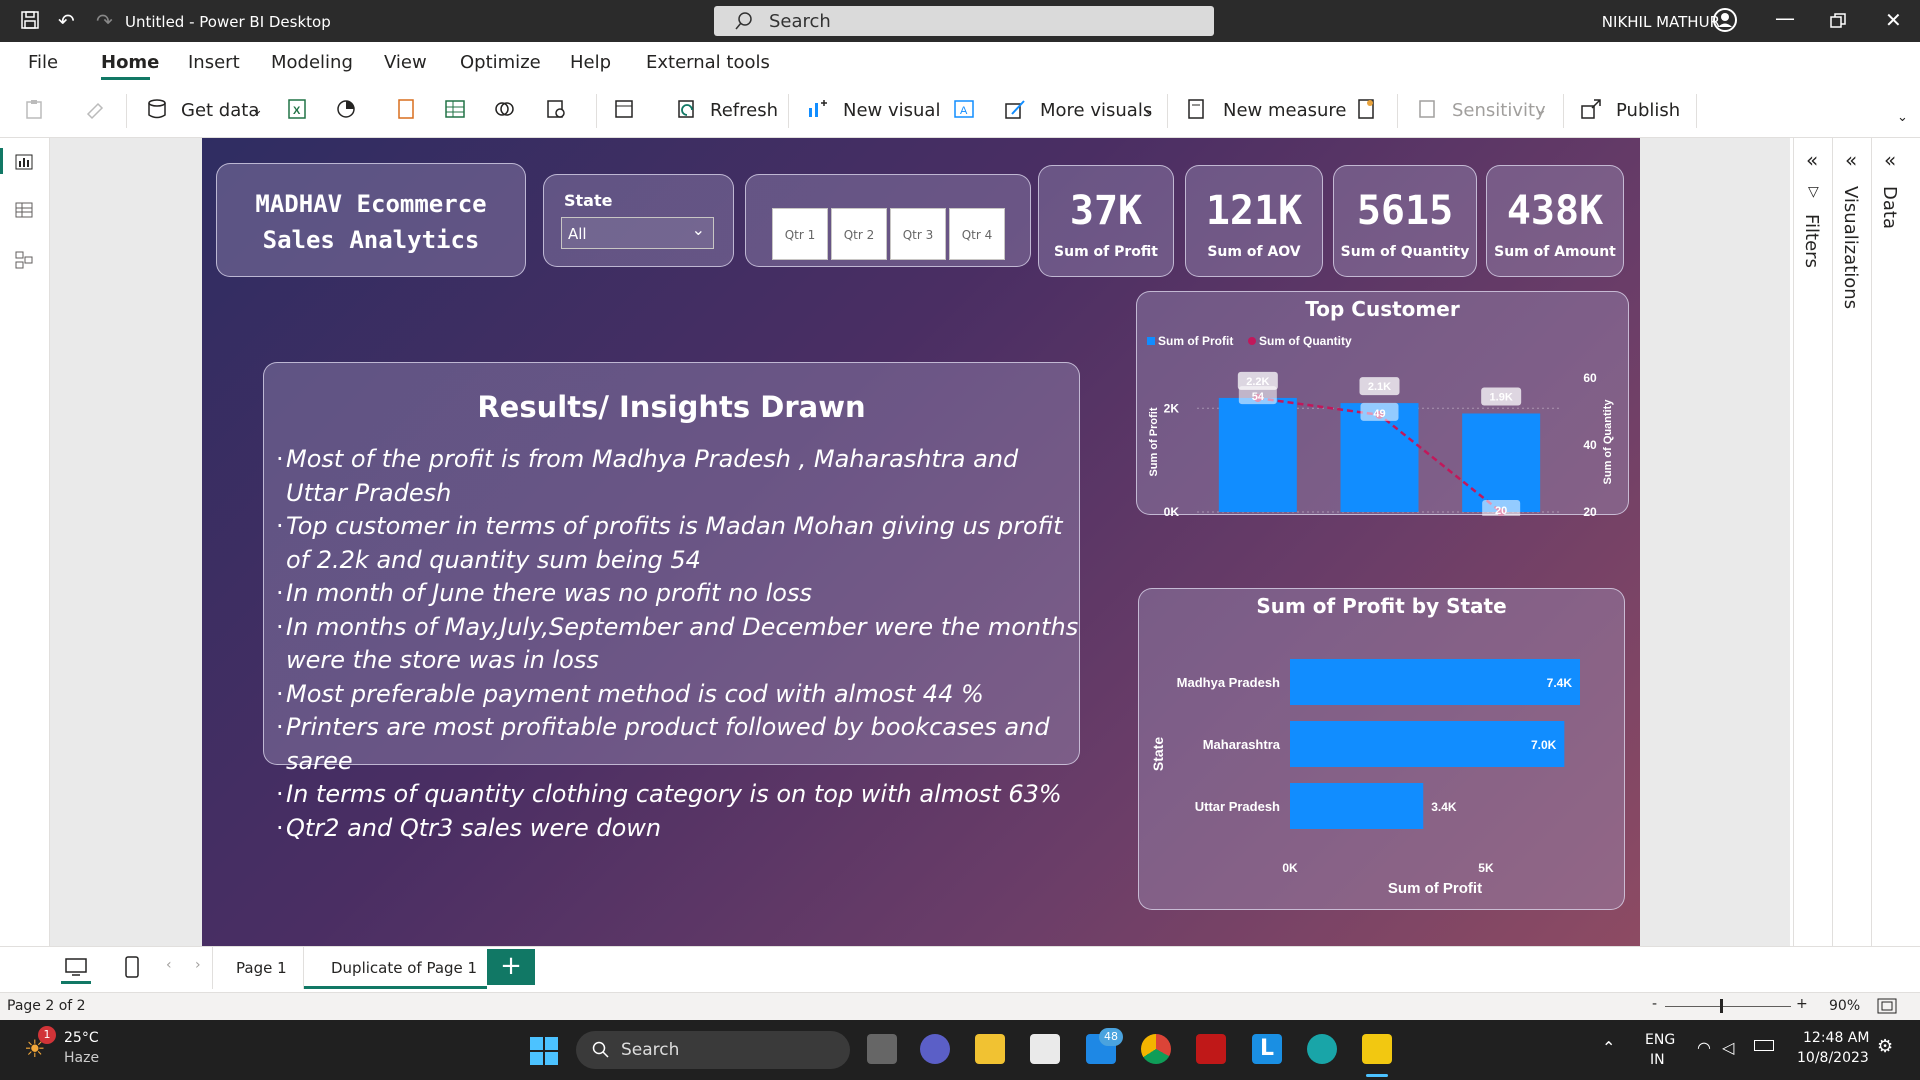 The height and width of the screenshot is (1080, 1920). What do you see at coordinates (1654, 1004) in the screenshot?
I see `zoom-out-button: -` at bounding box center [1654, 1004].